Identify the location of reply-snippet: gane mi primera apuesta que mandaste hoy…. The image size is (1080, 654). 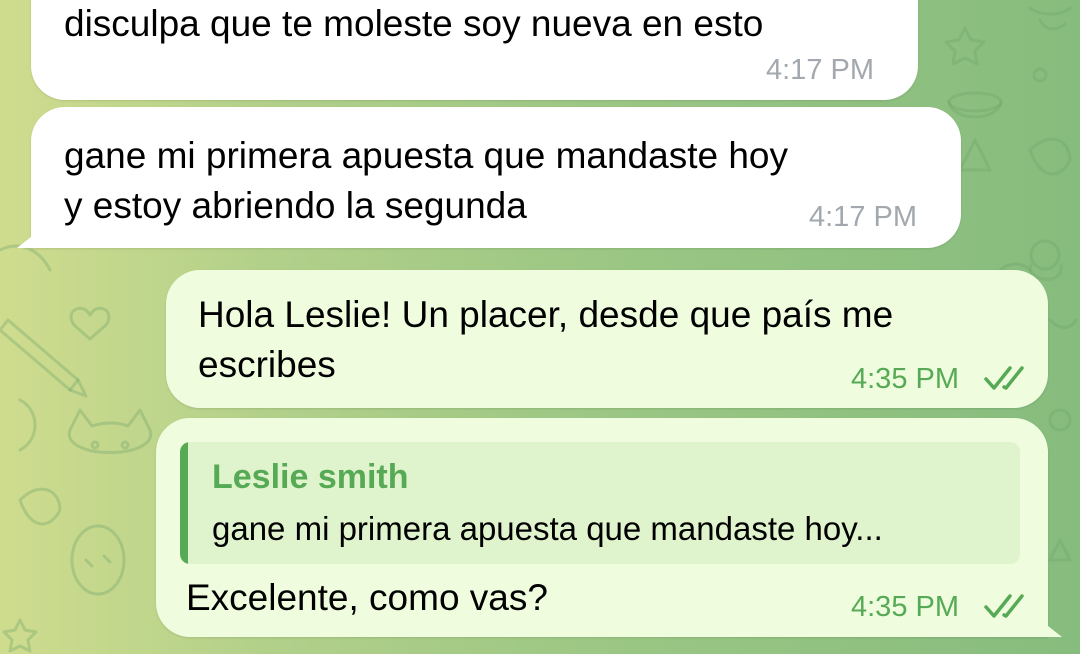
(547, 528).